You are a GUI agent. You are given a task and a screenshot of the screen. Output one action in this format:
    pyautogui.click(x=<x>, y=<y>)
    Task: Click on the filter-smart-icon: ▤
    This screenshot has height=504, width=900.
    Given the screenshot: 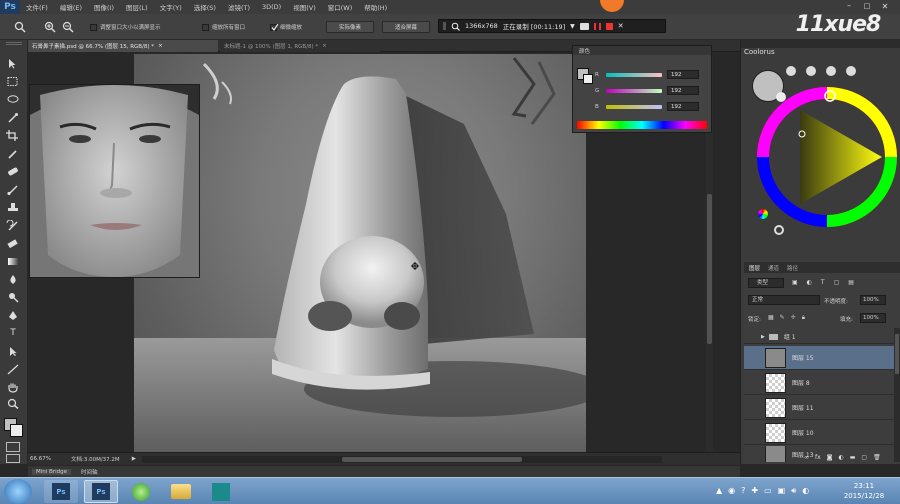 What is the action you would take?
    pyautogui.click(x=851, y=282)
    